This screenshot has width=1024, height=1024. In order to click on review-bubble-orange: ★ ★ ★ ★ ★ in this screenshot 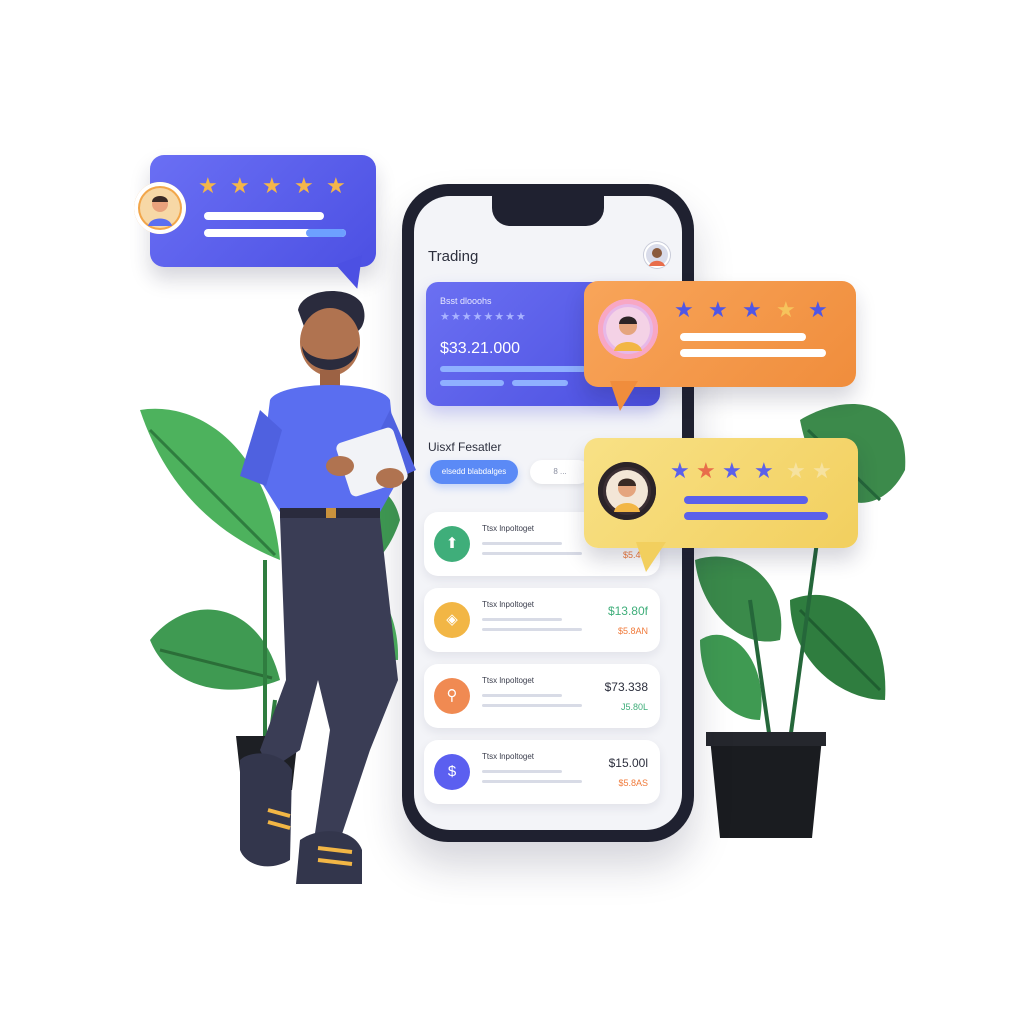, I will do `click(720, 346)`.